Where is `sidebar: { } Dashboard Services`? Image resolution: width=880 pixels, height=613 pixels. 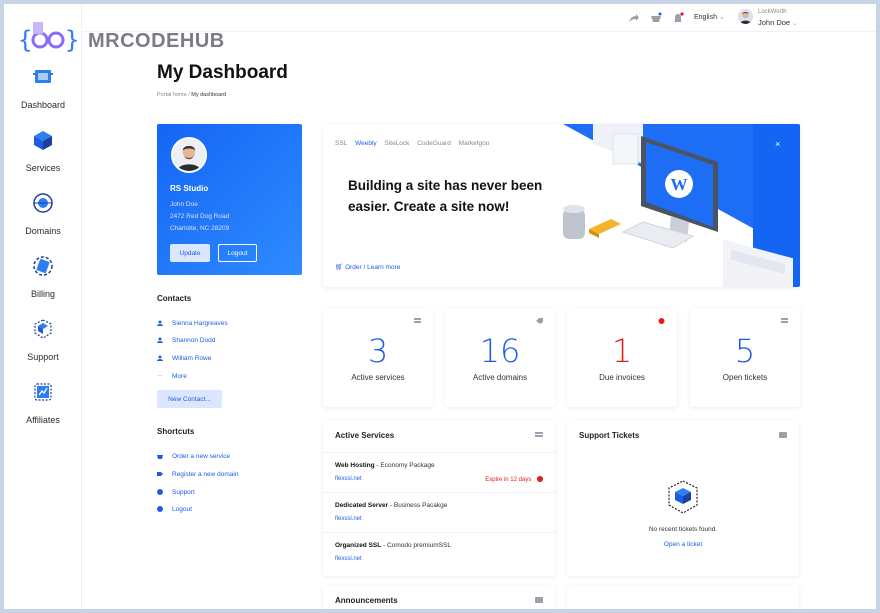
sidebar: { } Dashboard Services is located at coordinates (43, 306).